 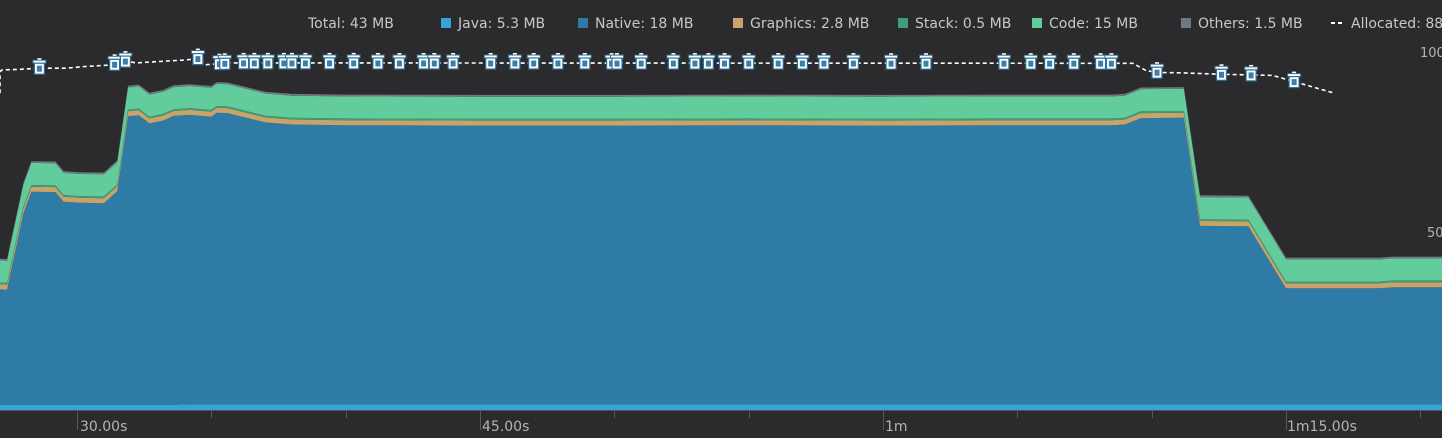 I want to click on x-tick-label: 45.00s, so click(x=506, y=427).